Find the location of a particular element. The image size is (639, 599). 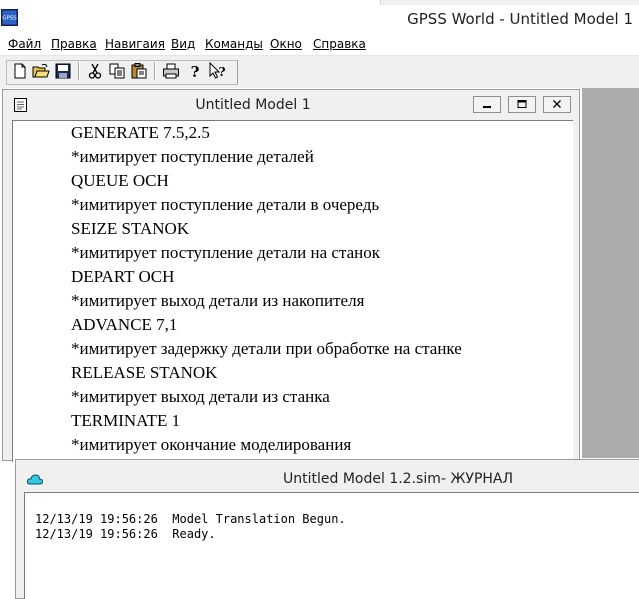

journal-window-titlebar: Untitled Model 1.2.sim- ЖУРНАЛ is located at coordinates (327, 475).